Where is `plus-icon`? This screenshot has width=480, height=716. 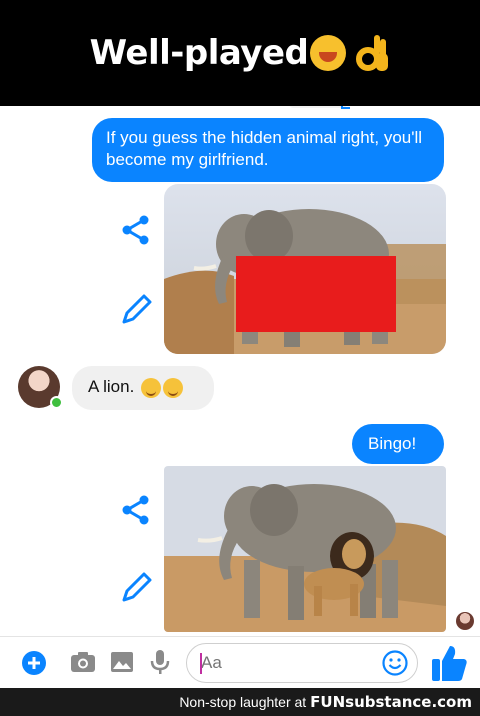 plus-icon is located at coordinates (34, 663).